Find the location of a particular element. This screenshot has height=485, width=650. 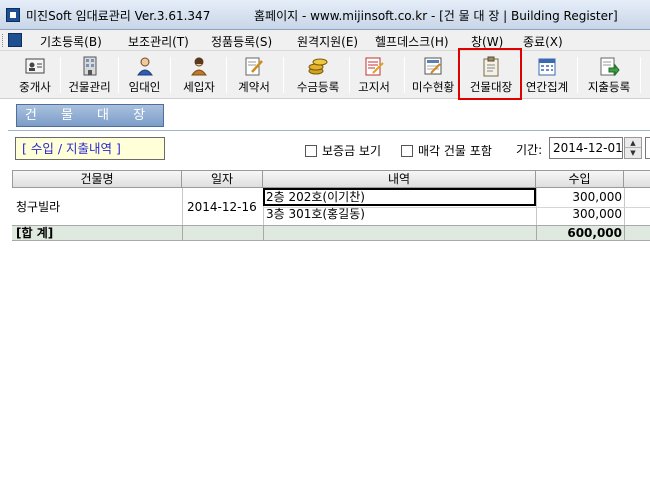

toolbar-label: 수금등록 is located at coordinates (318, 87).